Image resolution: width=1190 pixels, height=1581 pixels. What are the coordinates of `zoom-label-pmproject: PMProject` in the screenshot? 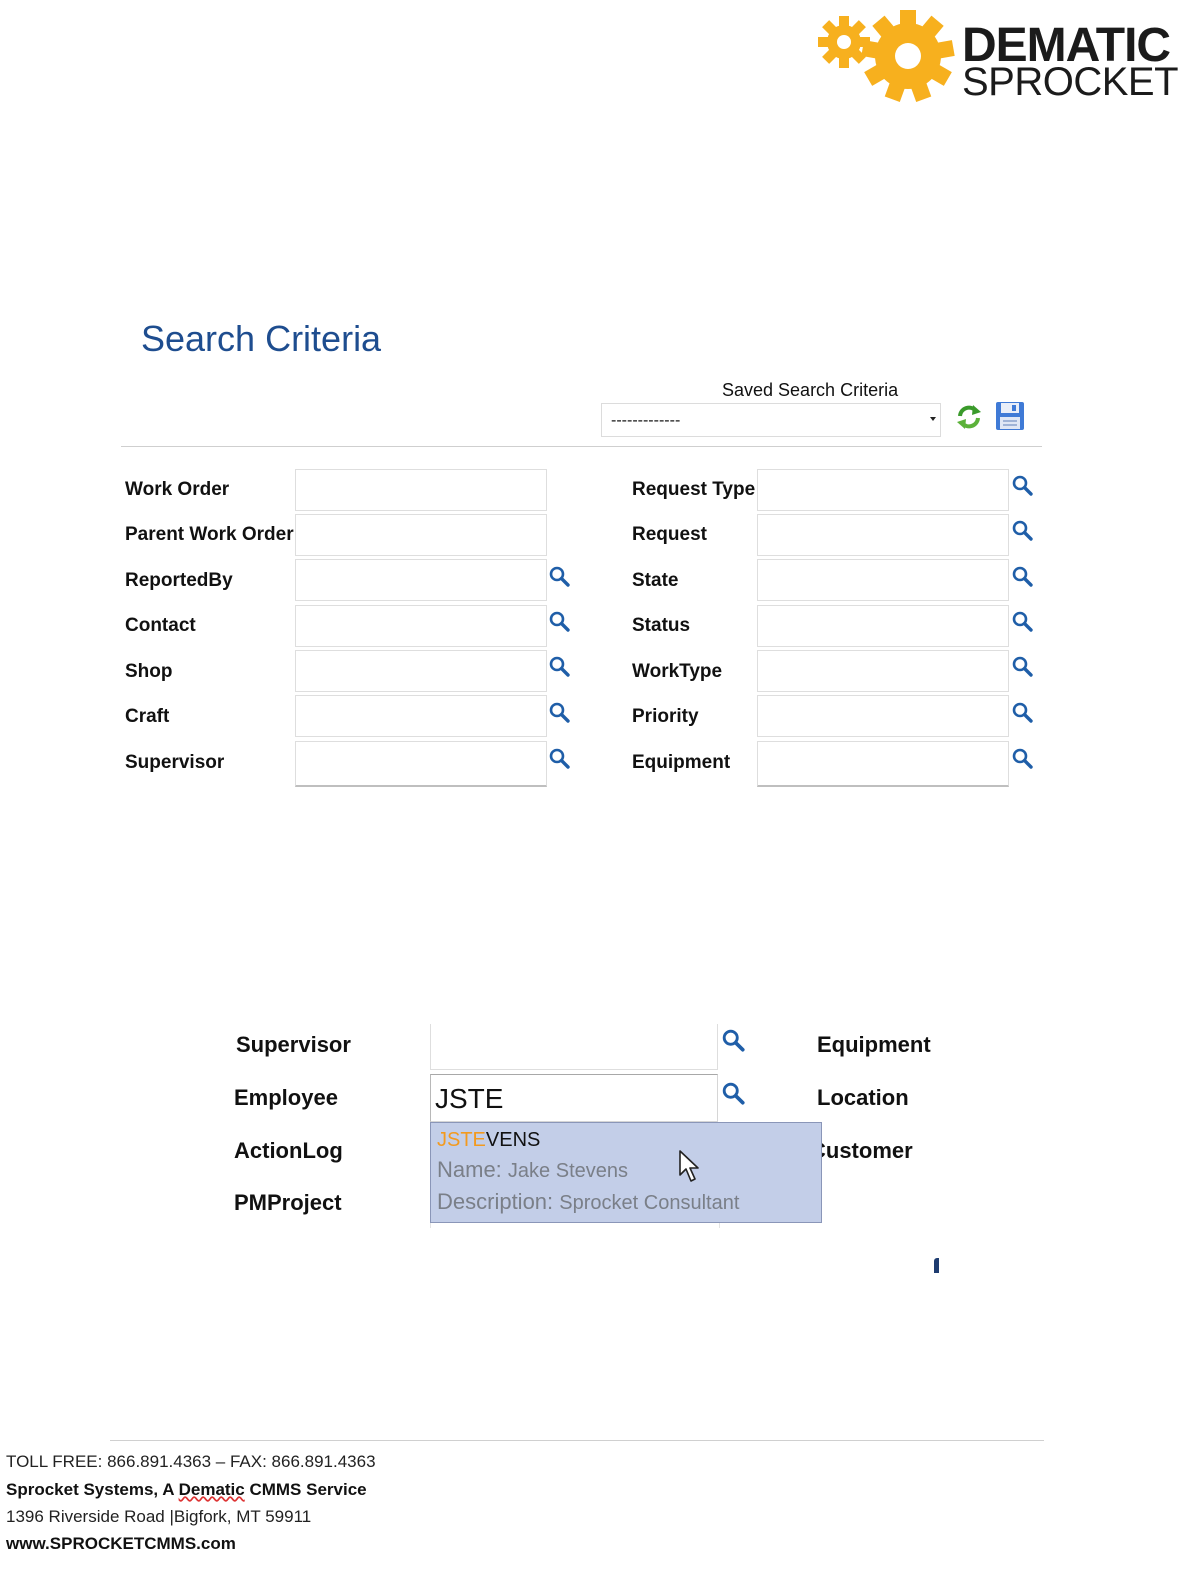 It's located at (288, 1202).